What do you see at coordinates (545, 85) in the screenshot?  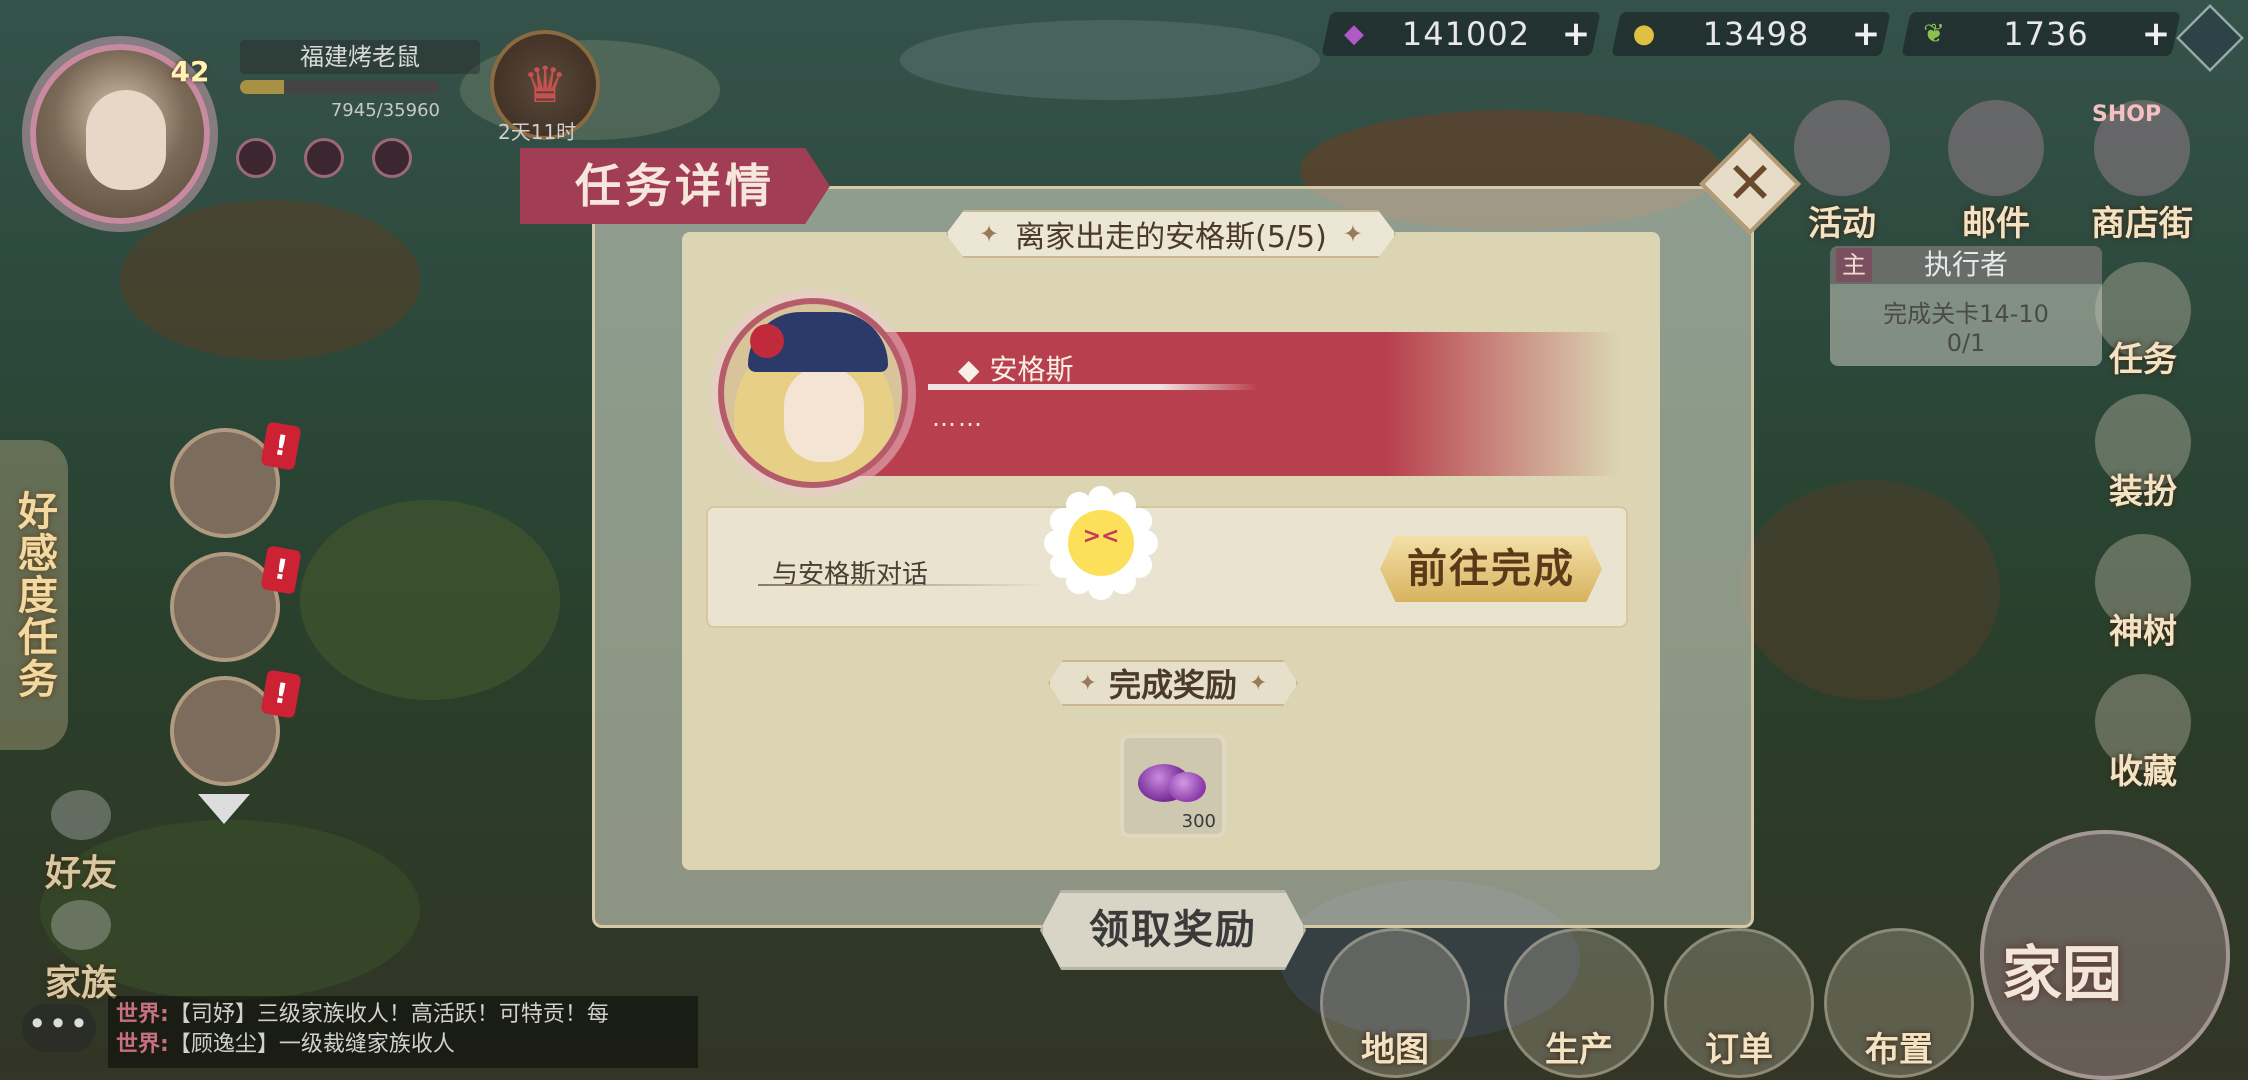 I see `crown-icon: ♛` at bounding box center [545, 85].